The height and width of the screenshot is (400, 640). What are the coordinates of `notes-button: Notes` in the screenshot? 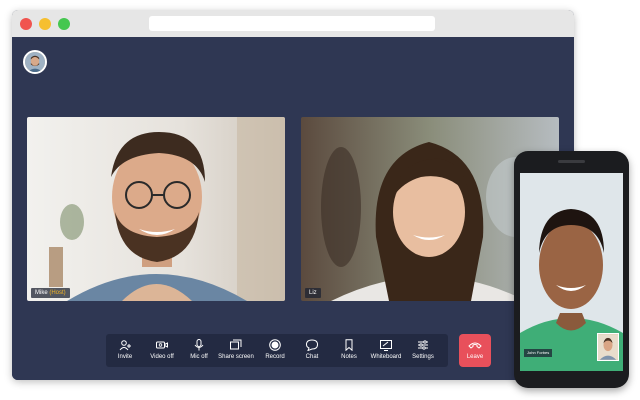 It's located at (349, 350).